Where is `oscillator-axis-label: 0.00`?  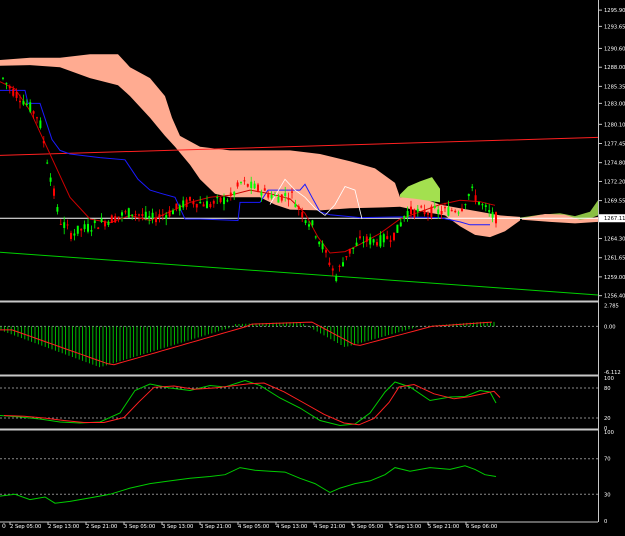
oscillator-axis-label: 0.00 is located at coordinates (610, 327).